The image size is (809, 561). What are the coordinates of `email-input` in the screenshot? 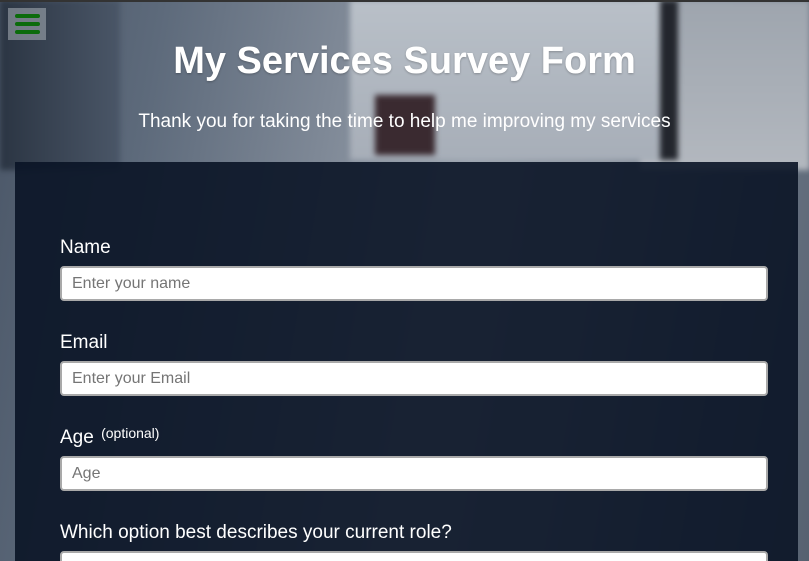 It's located at (414, 378).